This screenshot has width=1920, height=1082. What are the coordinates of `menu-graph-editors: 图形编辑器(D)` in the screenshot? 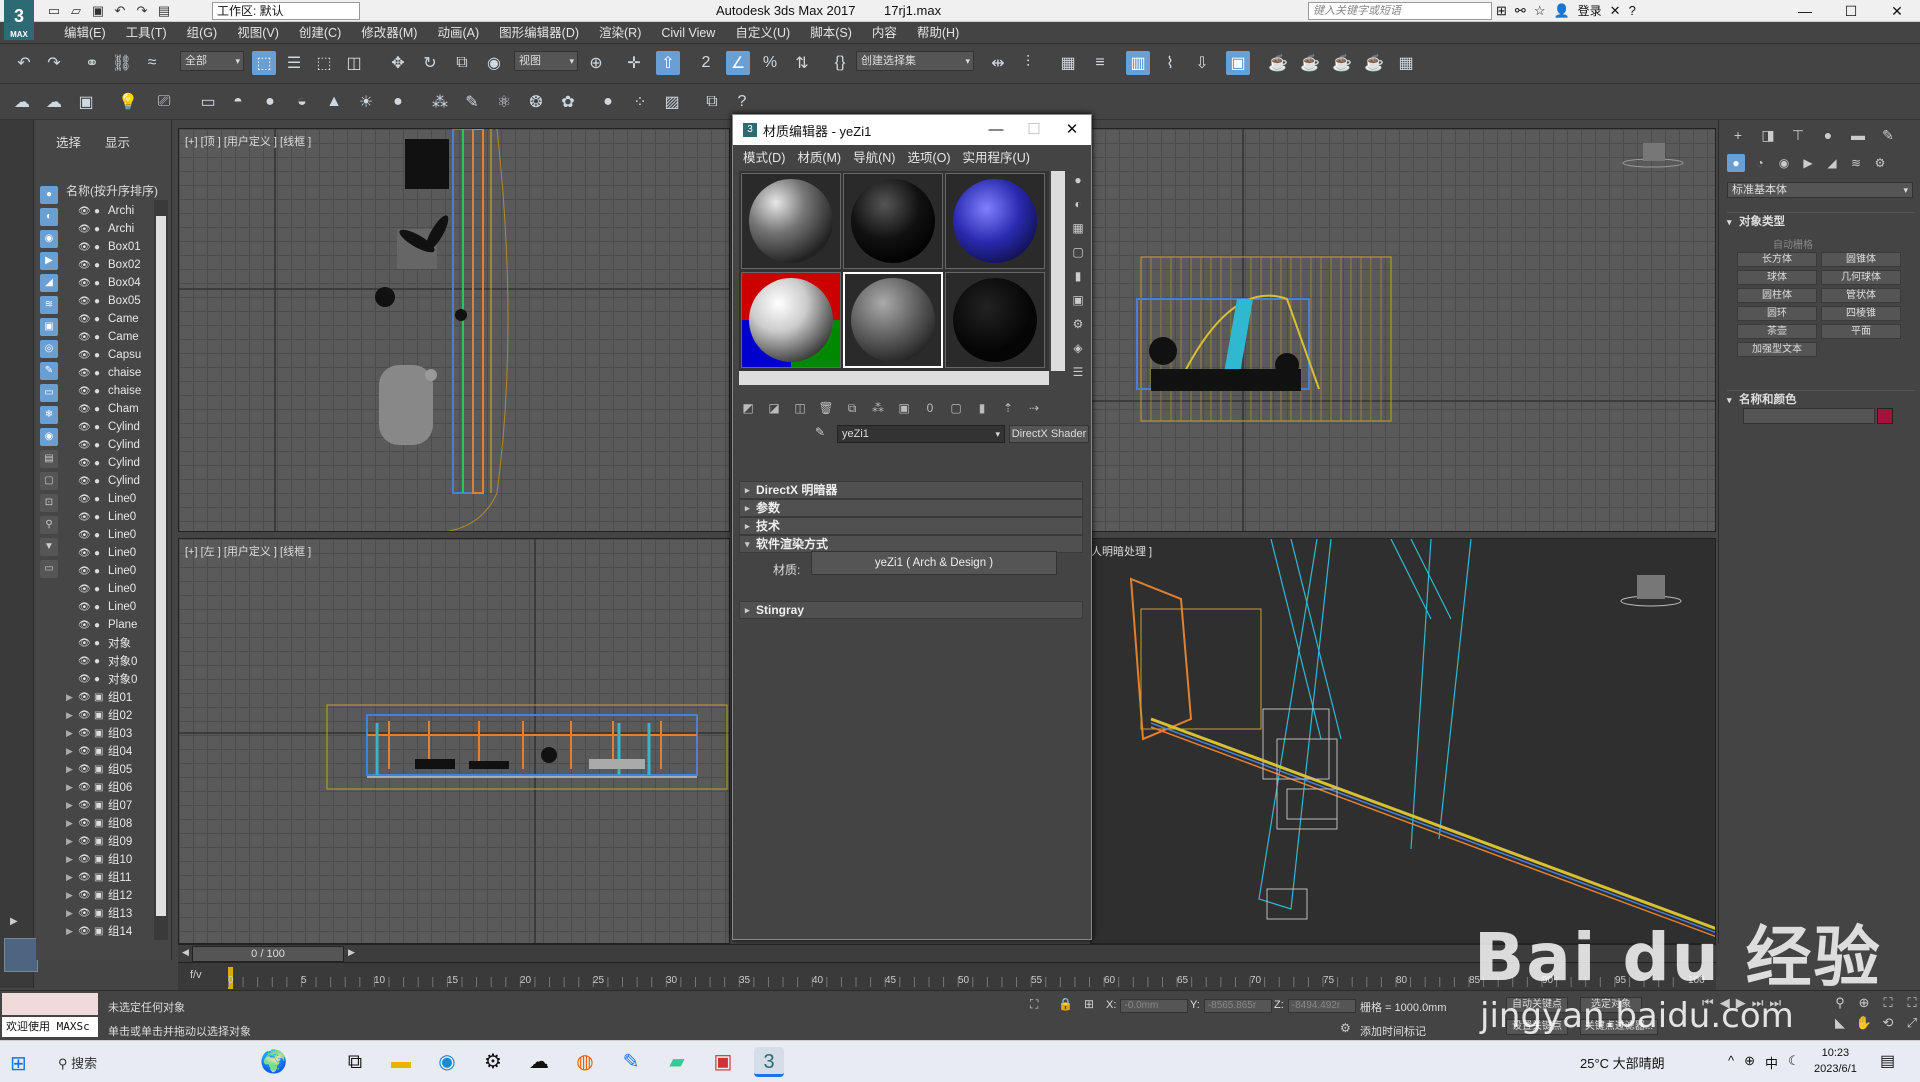 It's located at (539, 33).